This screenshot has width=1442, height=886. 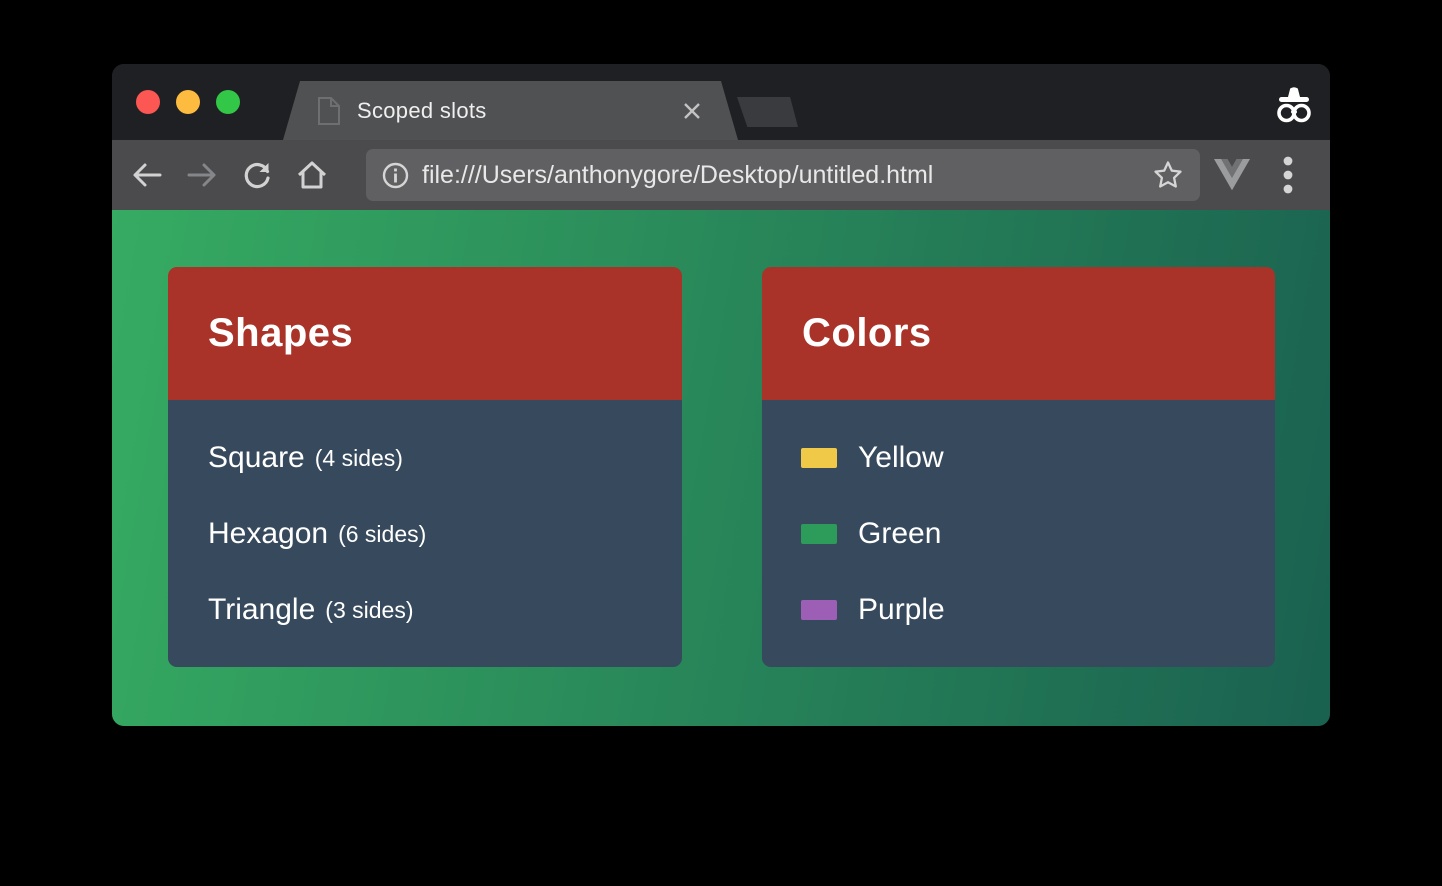 I want to click on info-icon, so click(x=395, y=175).